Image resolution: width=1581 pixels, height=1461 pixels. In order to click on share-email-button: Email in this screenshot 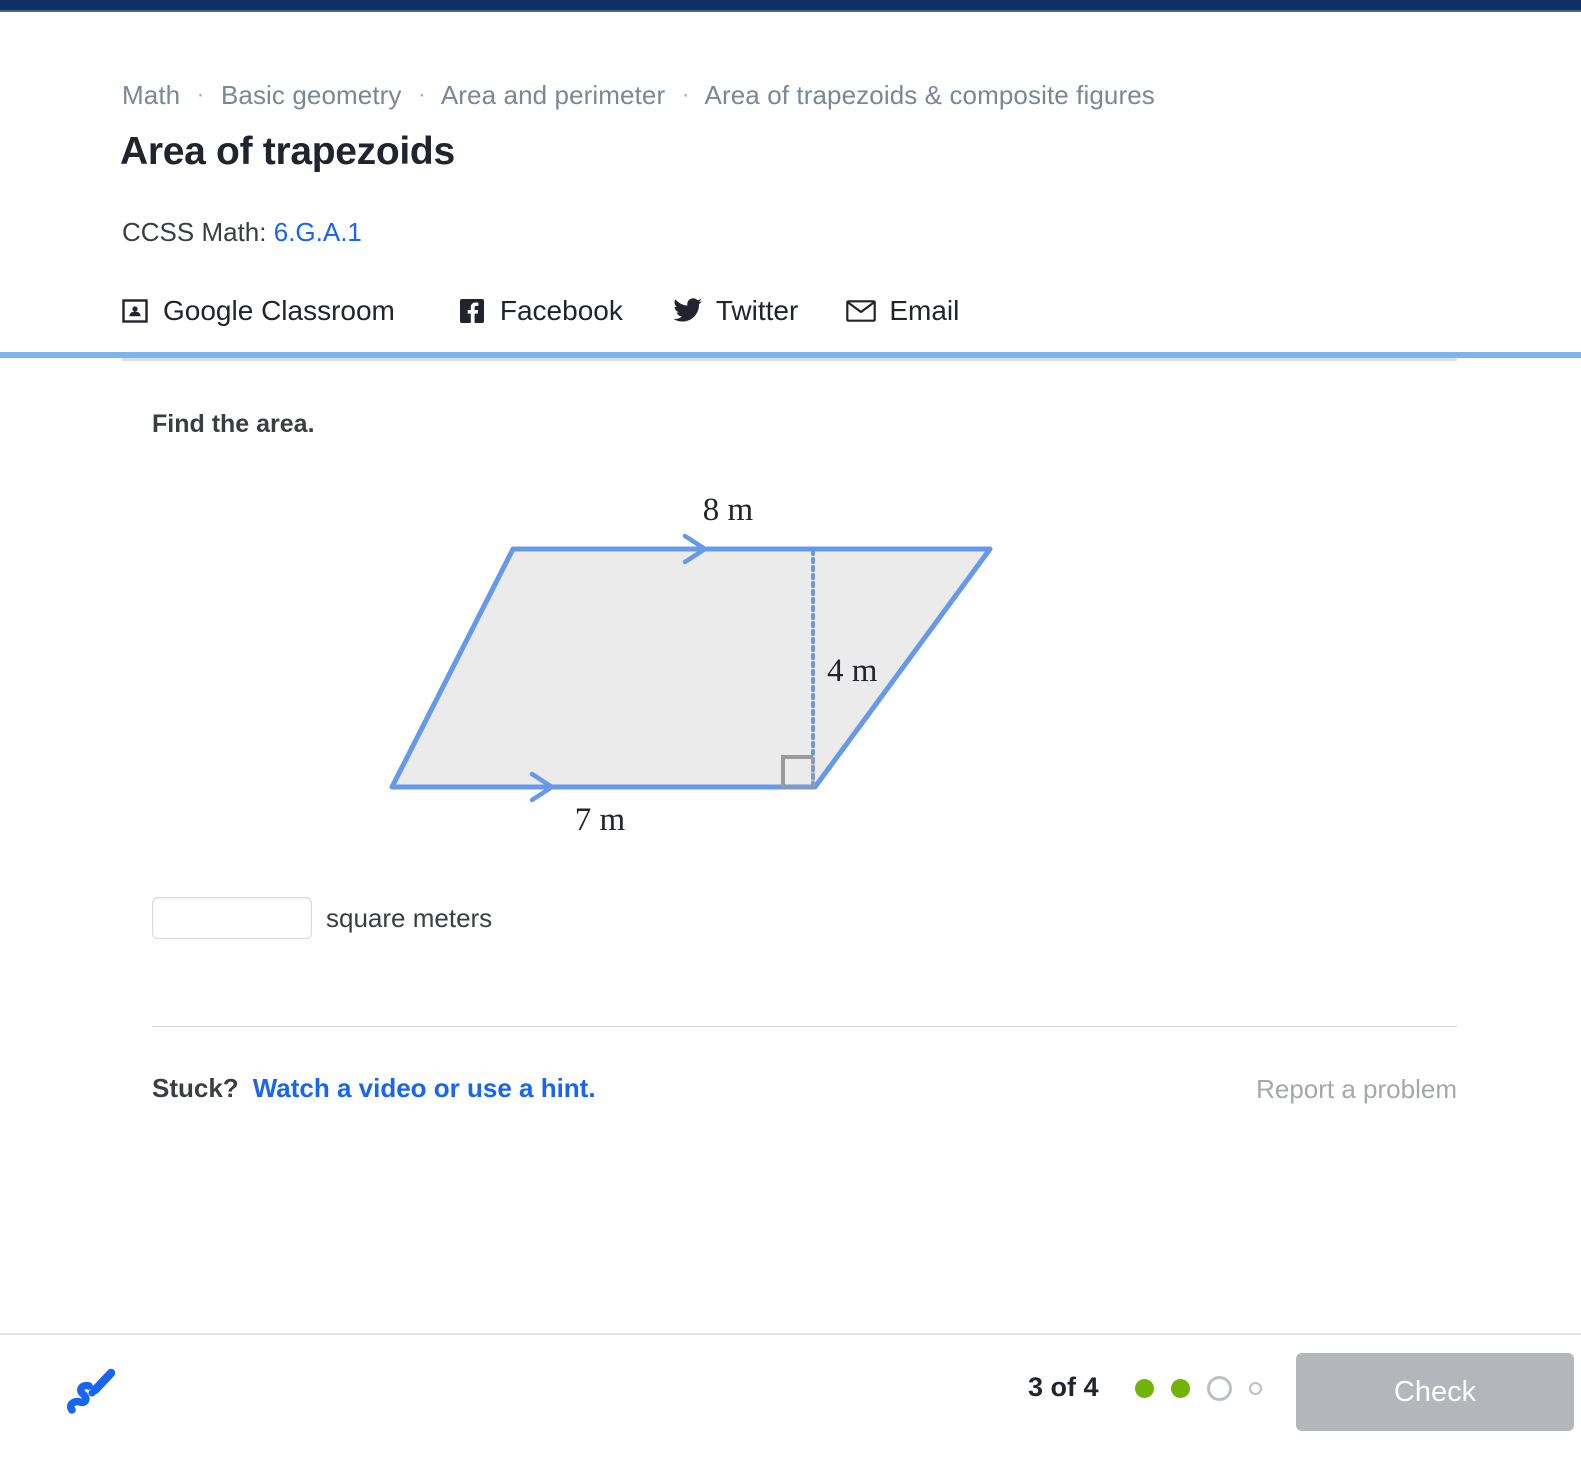, I will do `click(902, 311)`.